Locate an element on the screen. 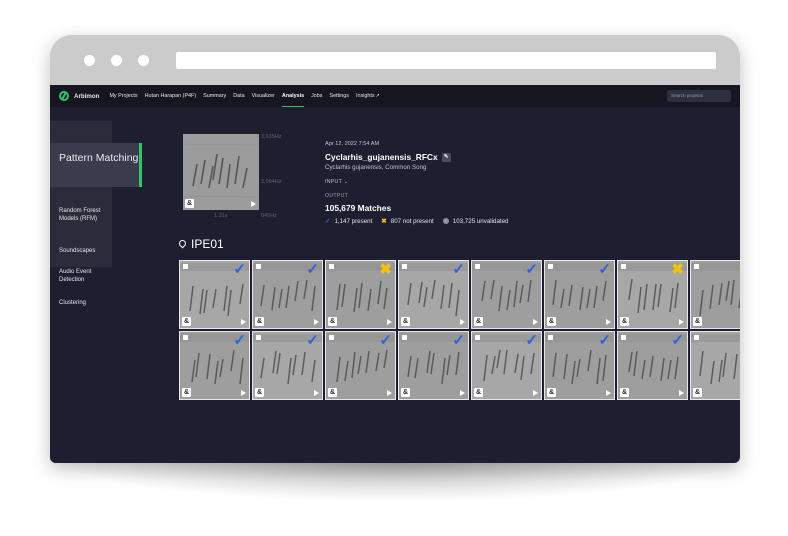 This screenshot has height=536, width=788. sidebar-item-audio-event-detection: Audio Event Detection is located at coordinates (84, 276).